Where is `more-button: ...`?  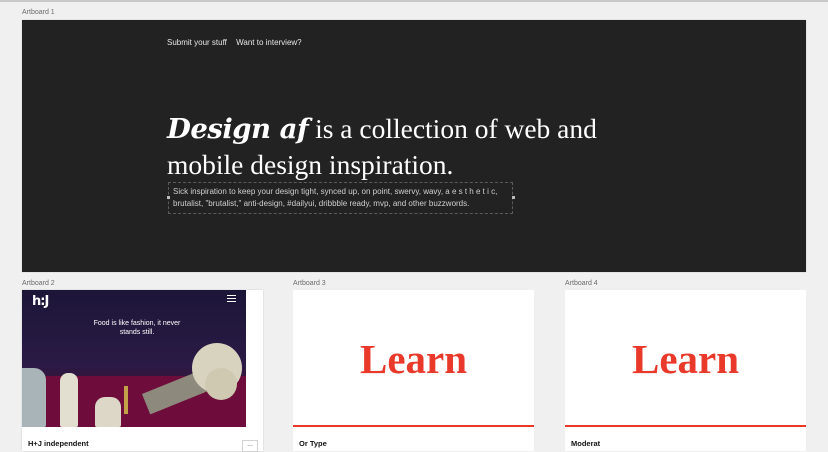
more-button: ... is located at coordinates (250, 446).